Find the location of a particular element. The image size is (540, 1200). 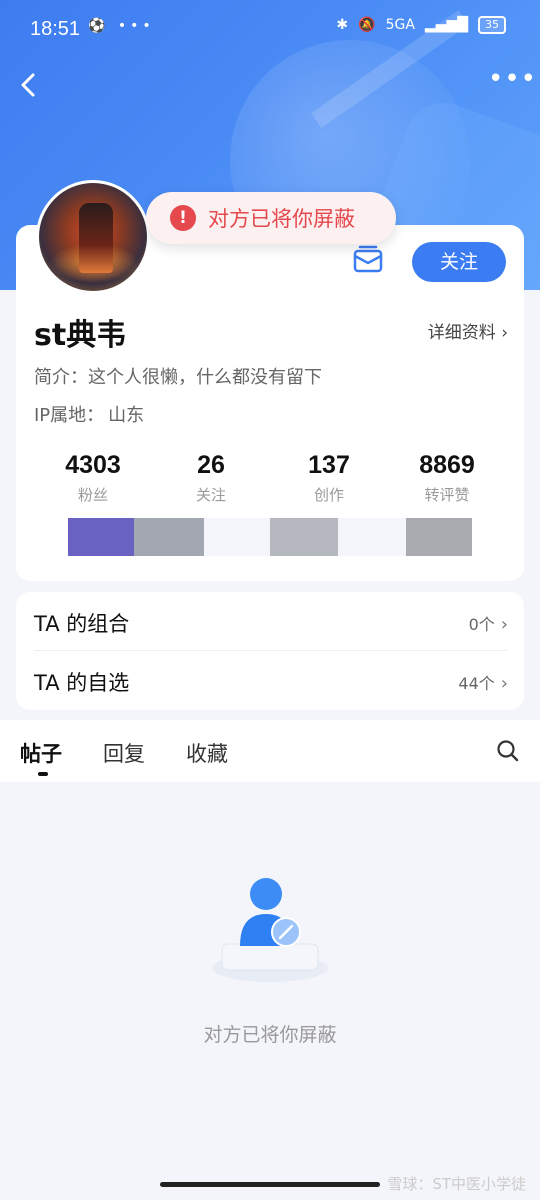

active-tab-indicator is located at coordinates (43, 774).